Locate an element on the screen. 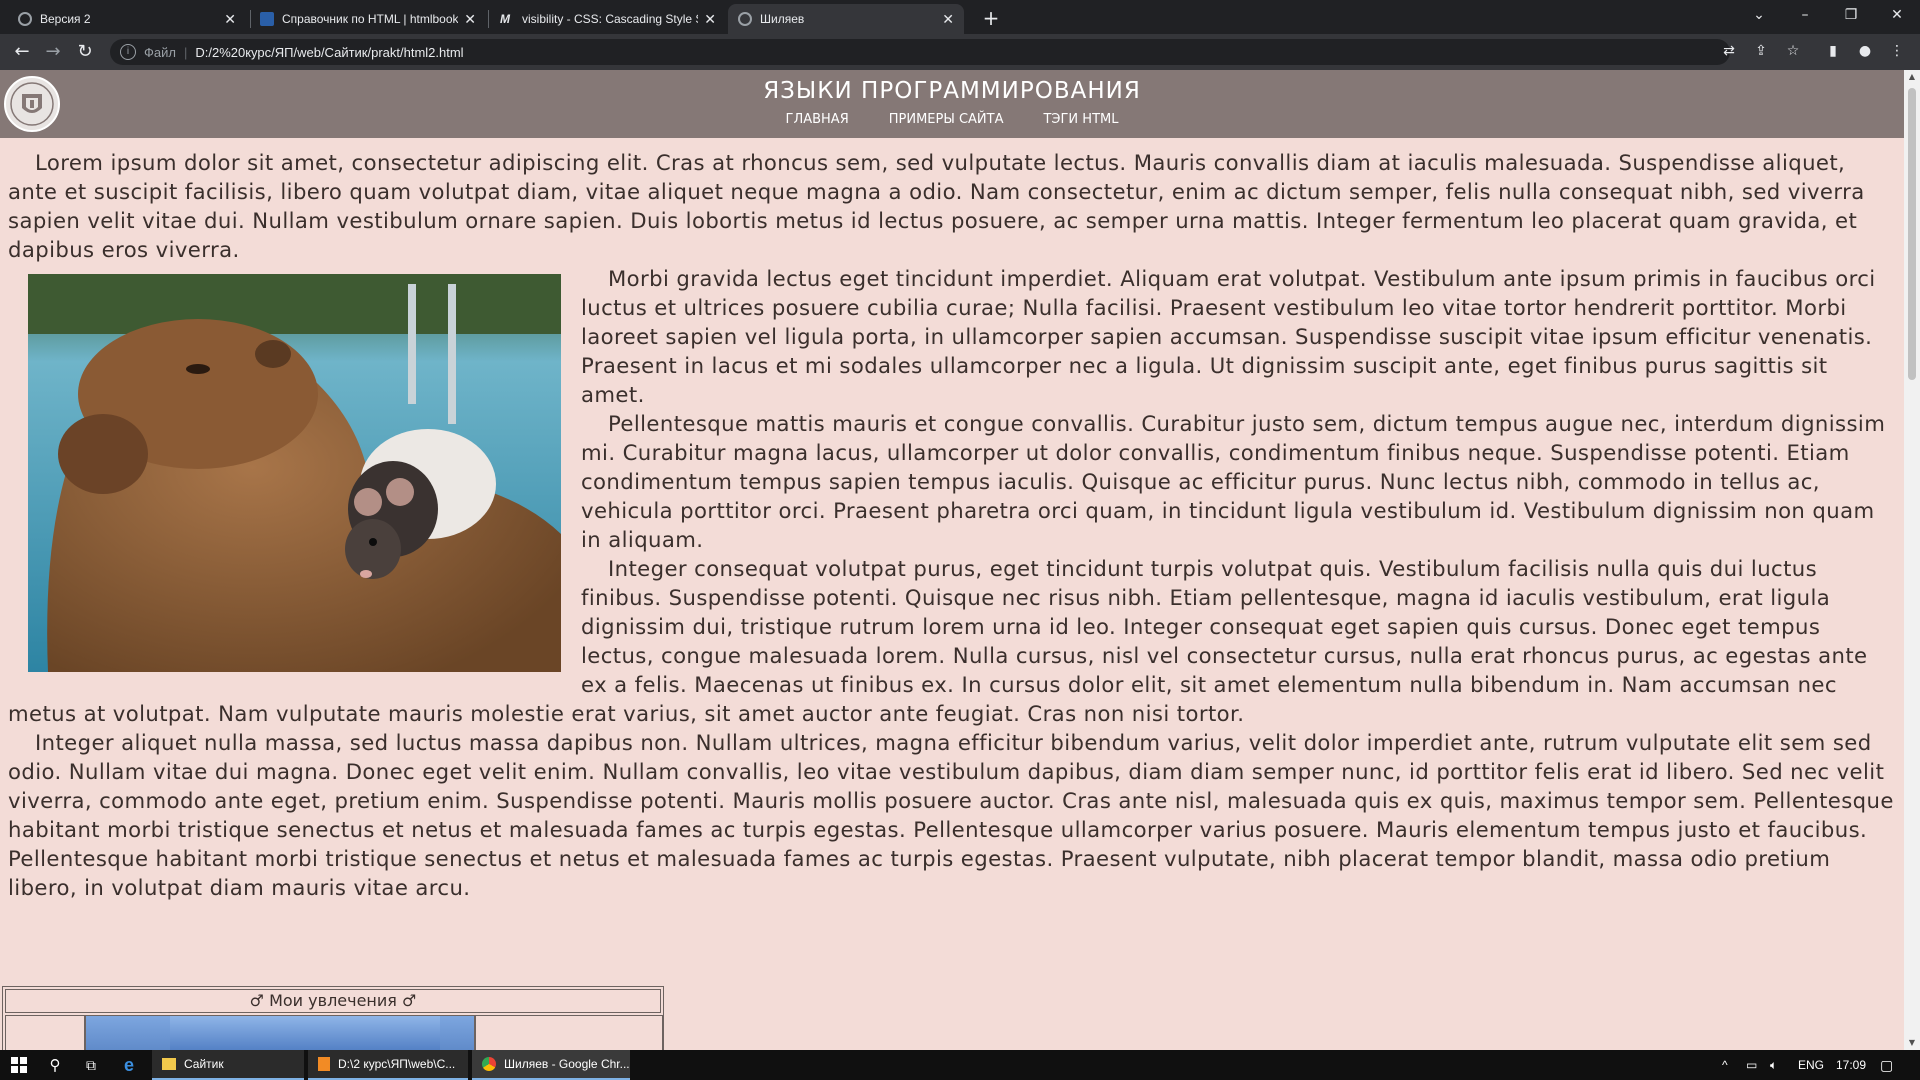 The image size is (1920, 1080). tab-search-icon: ⌄ is located at coordinates (1759, 15).